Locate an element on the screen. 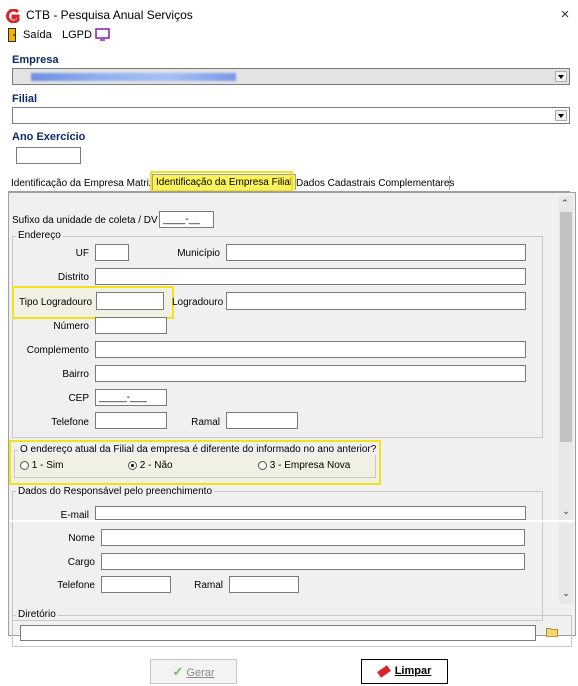 Image resolution: width=578 pixels, height=686 pixels. logradouro-label: Logradouro is located at coordinates (198, 302).